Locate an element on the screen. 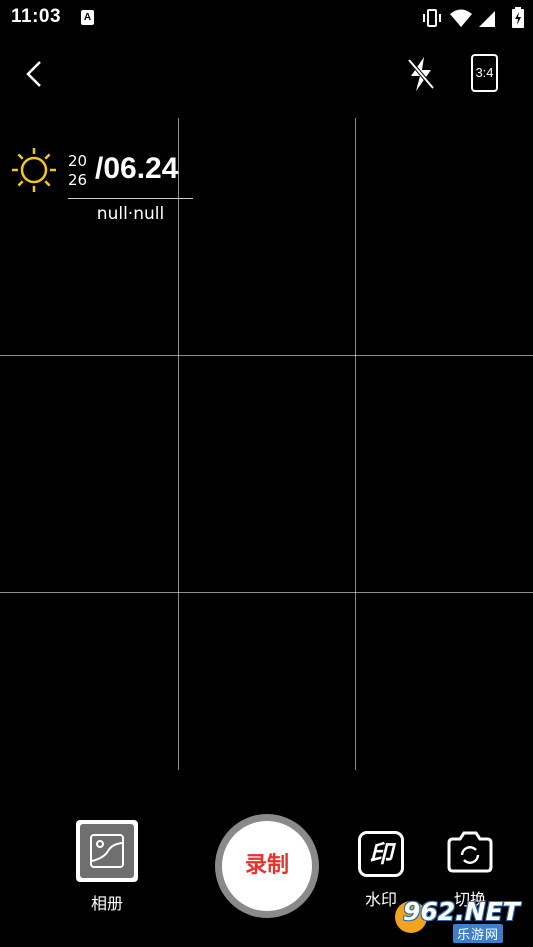 Image resolution: width=533 pixels, height=947 pixels. record-label: 录制 is located at coordinates (267, 866).